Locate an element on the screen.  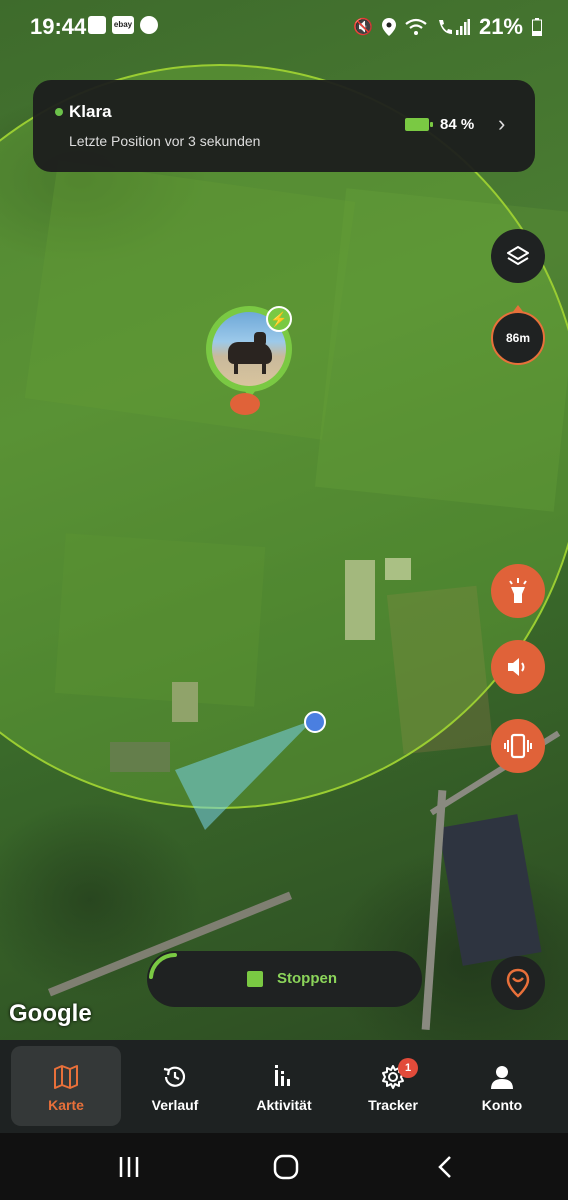
chevron-right-icon: › is located at coordinates (501, 124).